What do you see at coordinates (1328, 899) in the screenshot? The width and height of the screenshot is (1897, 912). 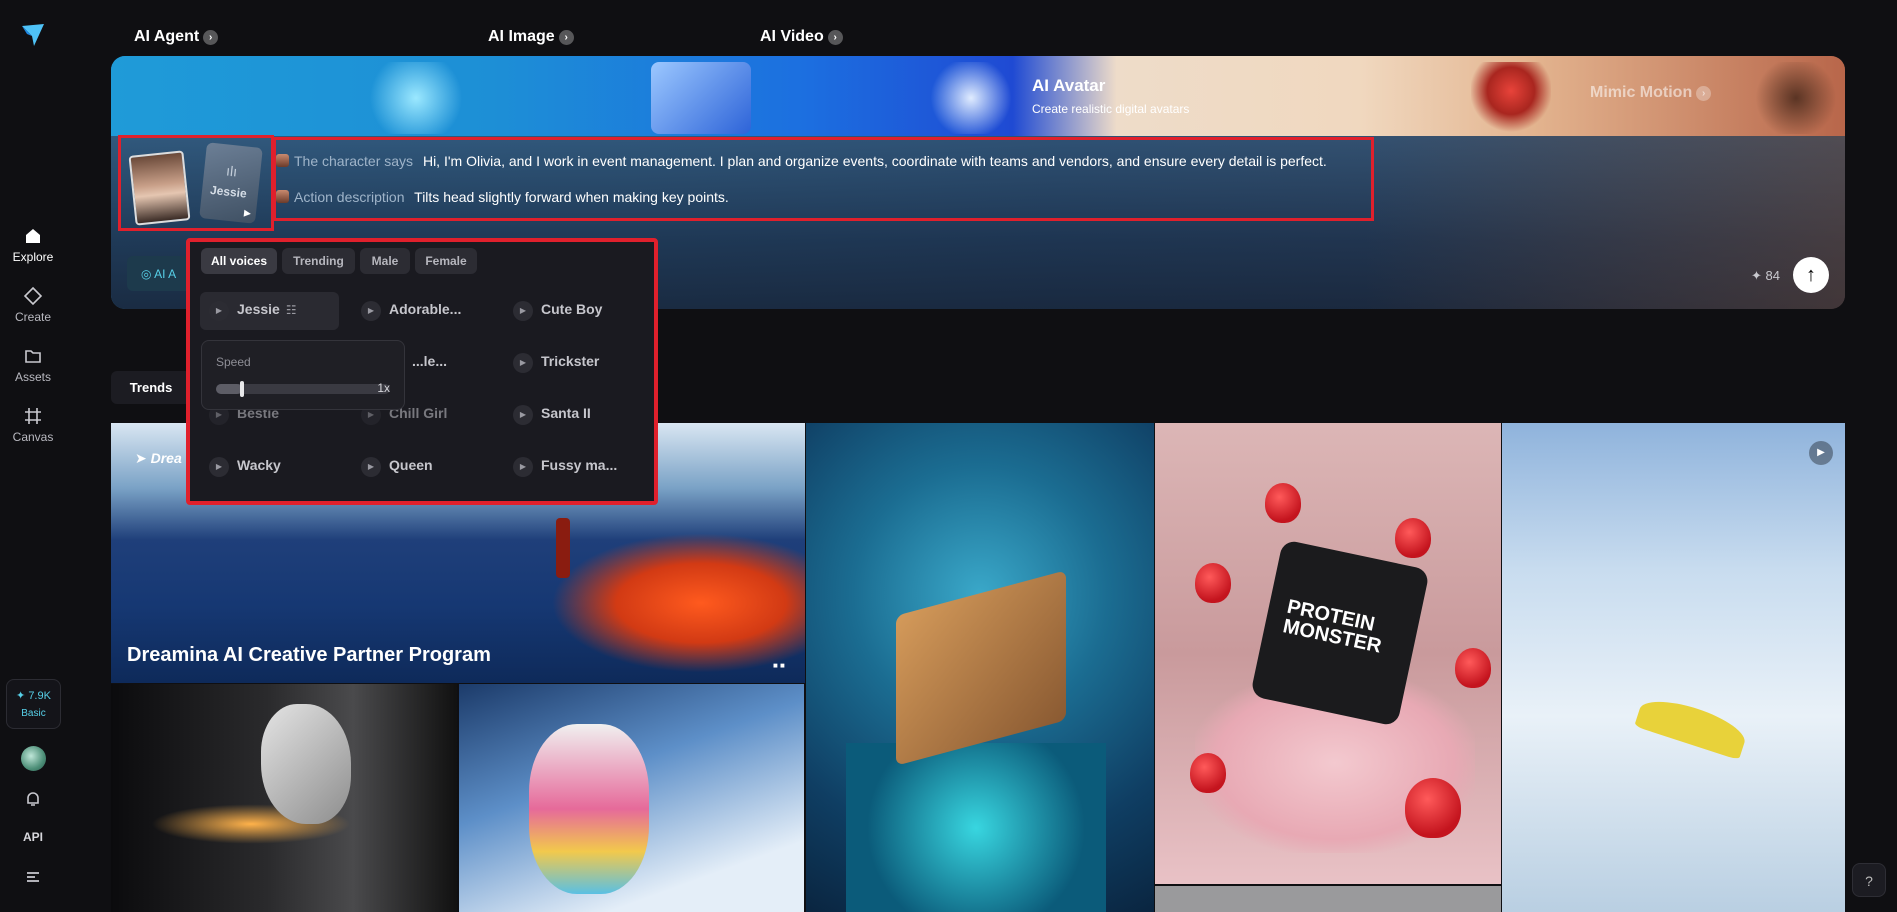 I see `feed-image-partial` at bounding box center [1328, 899].